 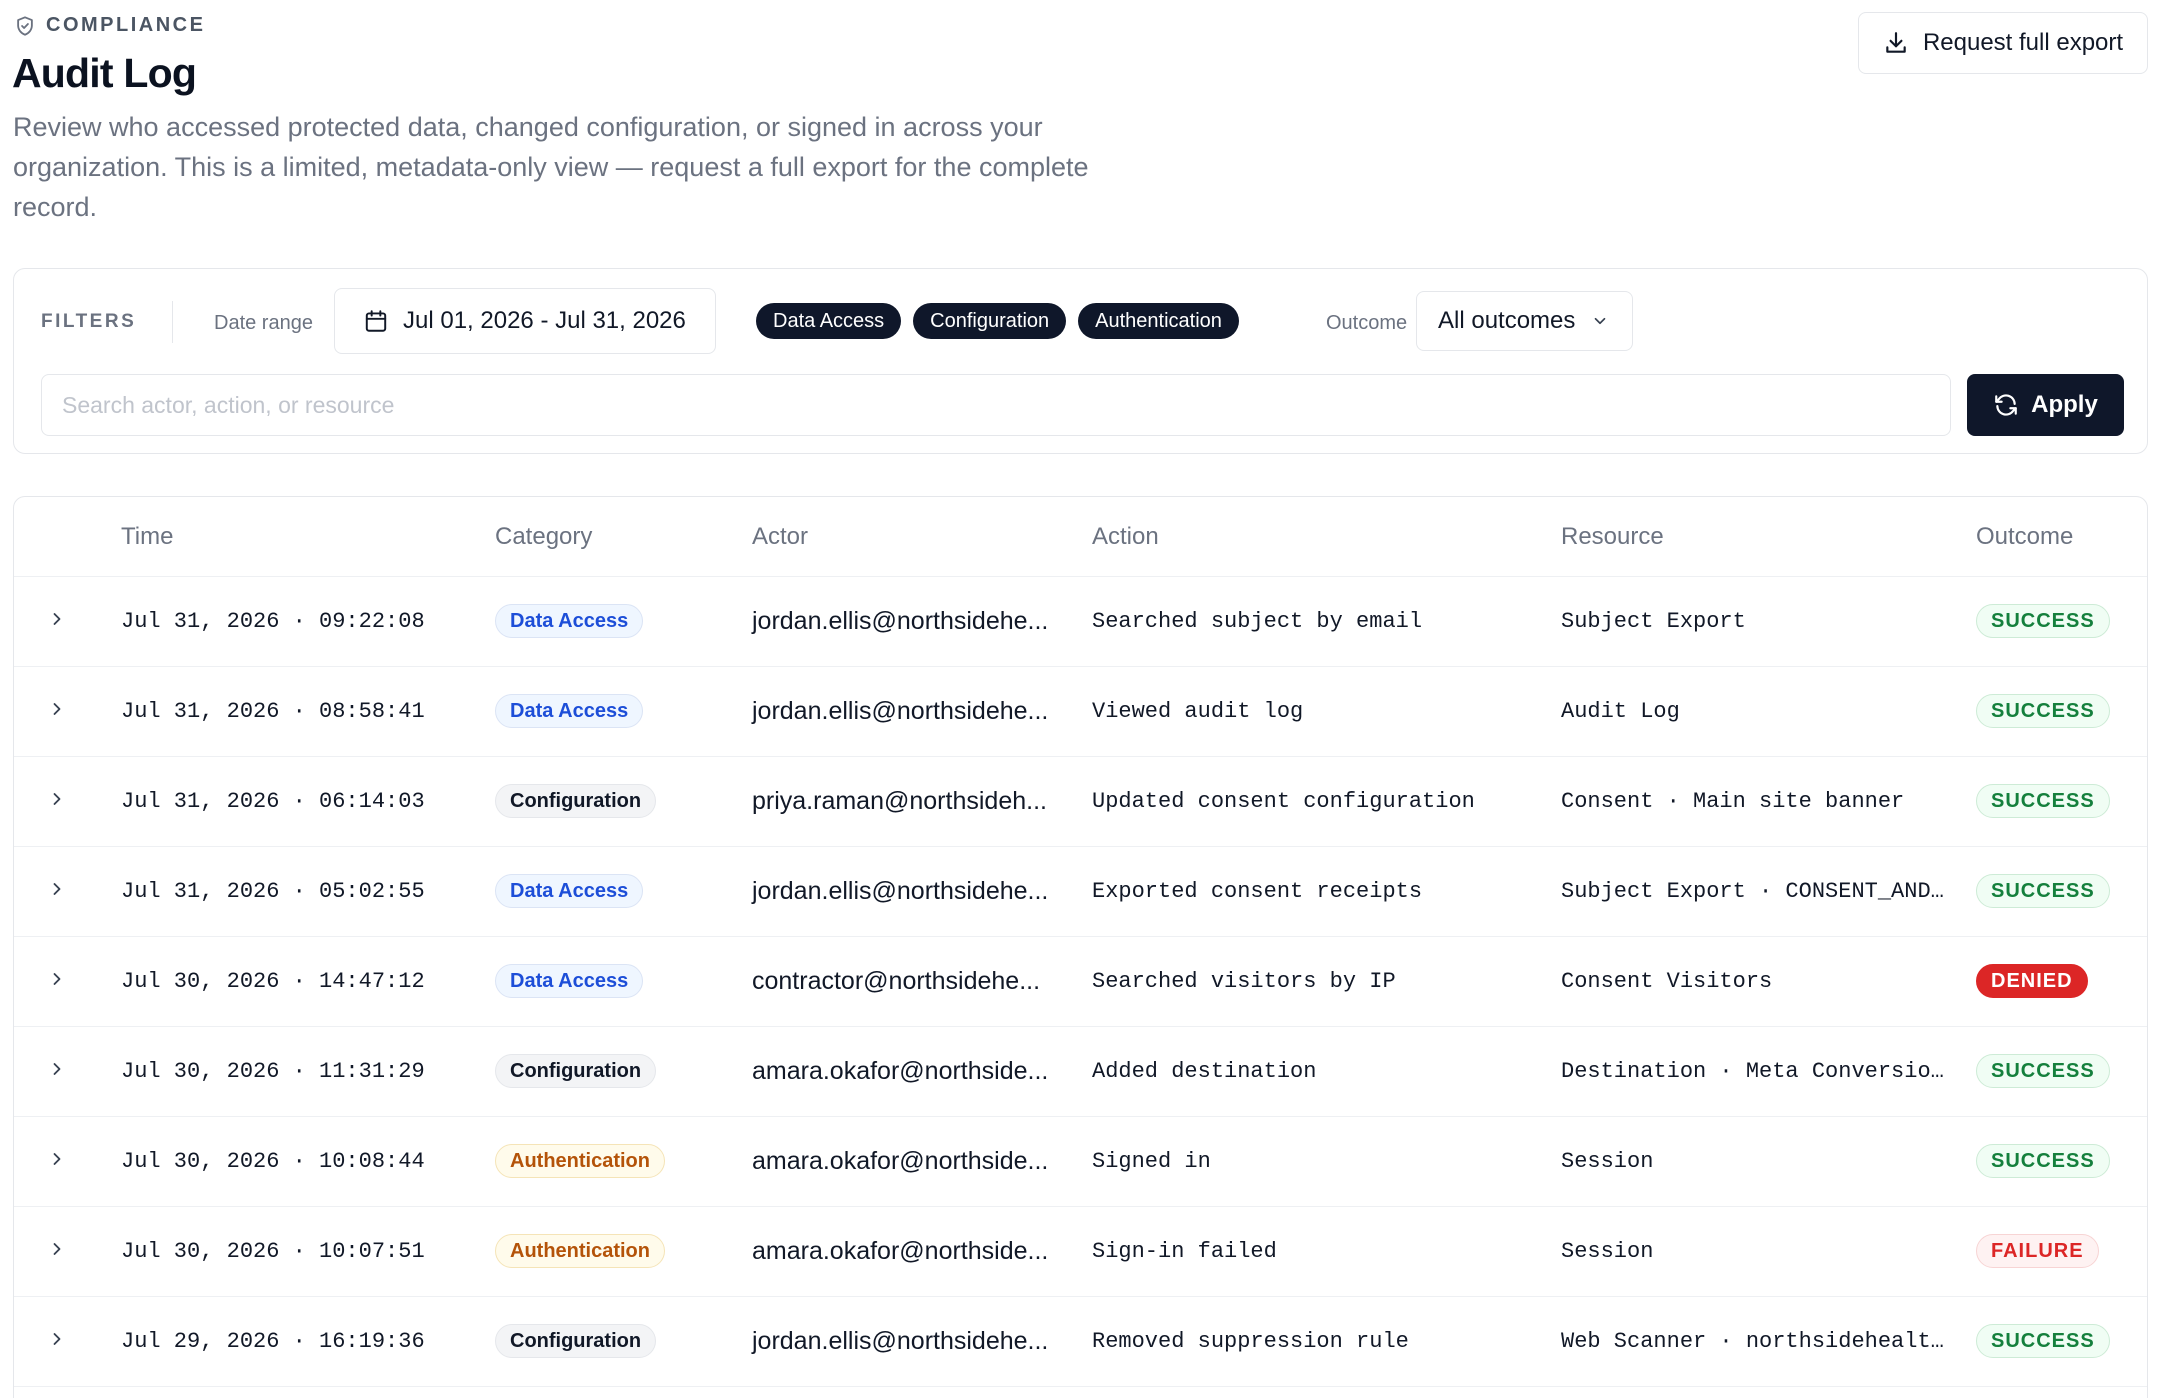 I want to click on row-action: Searched visitors by IP, so click(x=1244, y=981).